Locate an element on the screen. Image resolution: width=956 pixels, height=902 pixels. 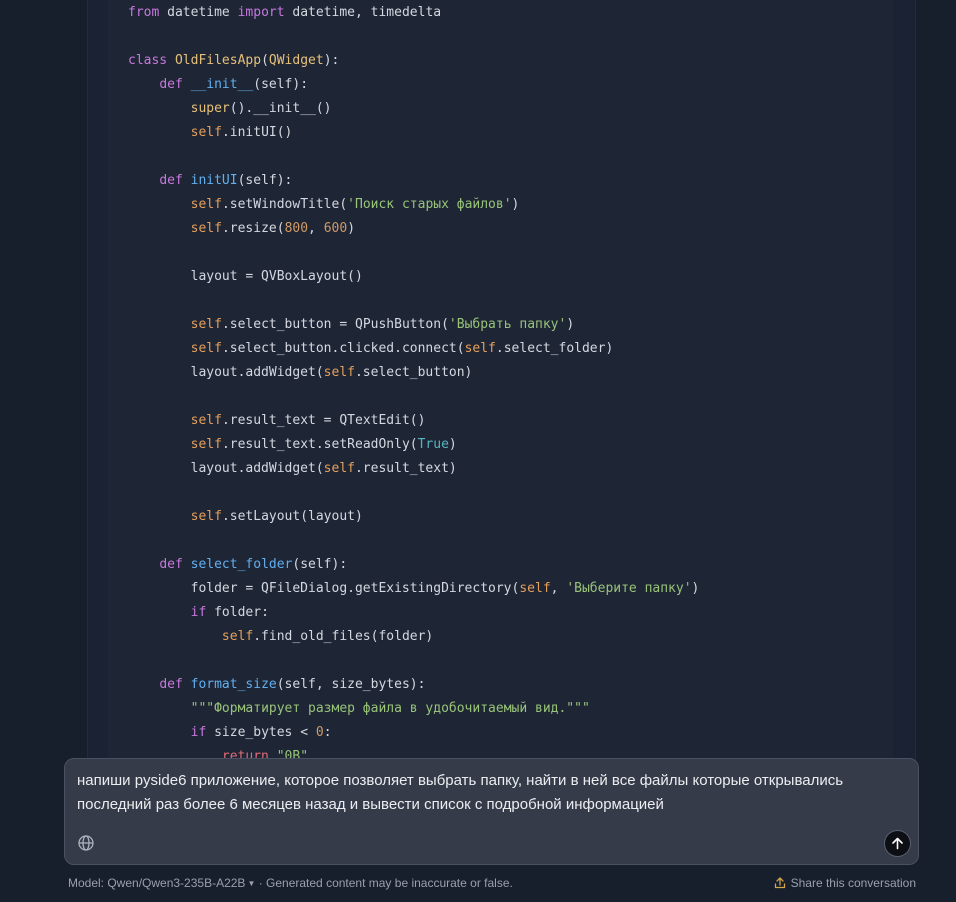
code-token: from is located at coordinates (144, 12).